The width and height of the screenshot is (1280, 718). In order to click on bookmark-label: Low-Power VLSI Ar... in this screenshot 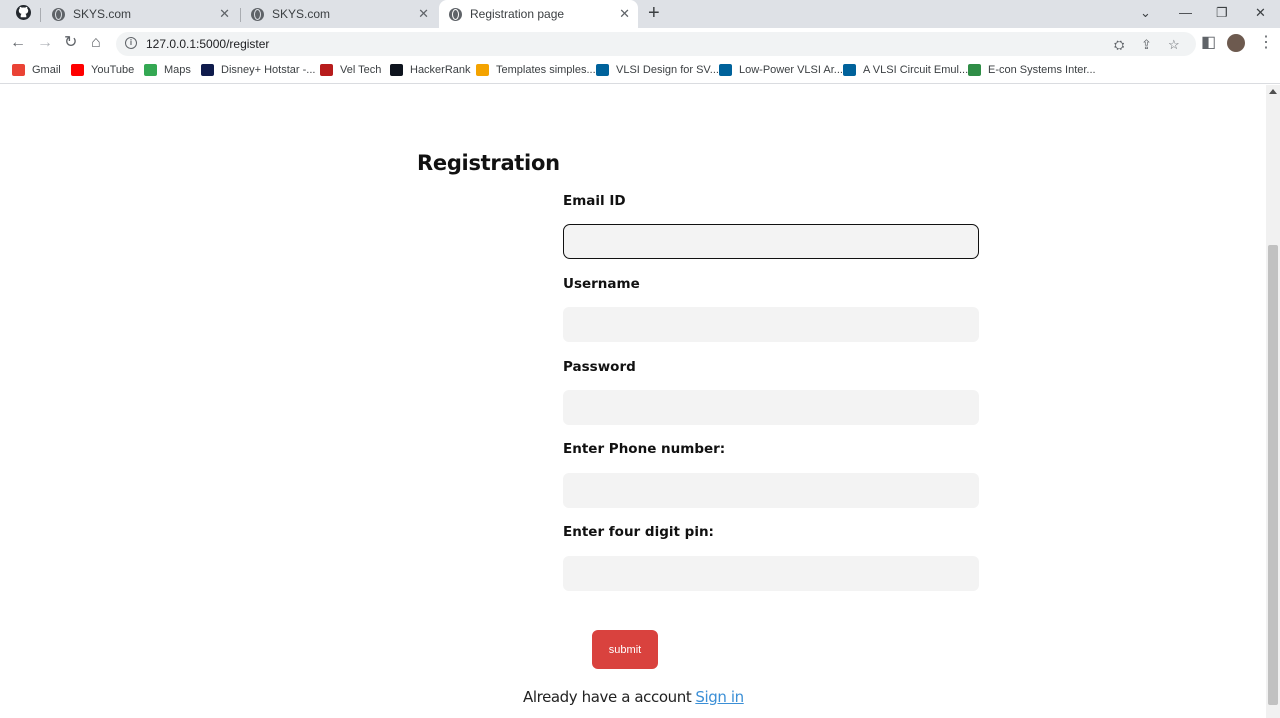, I will do `click(791, 70)`.